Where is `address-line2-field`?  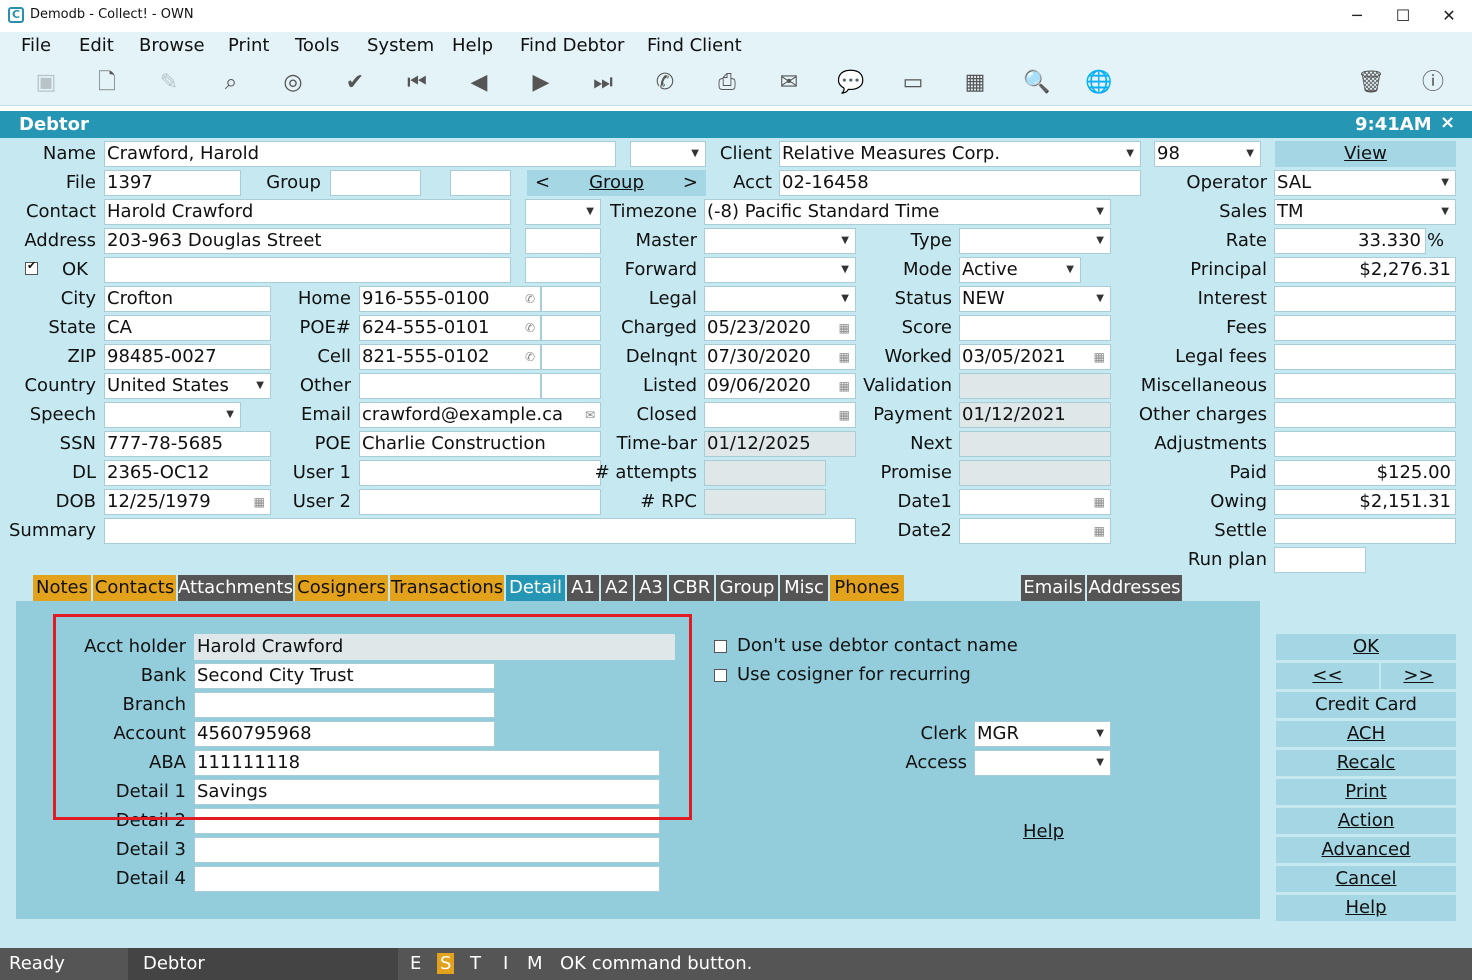 address-line2-field is located at coordinates (307, 270).